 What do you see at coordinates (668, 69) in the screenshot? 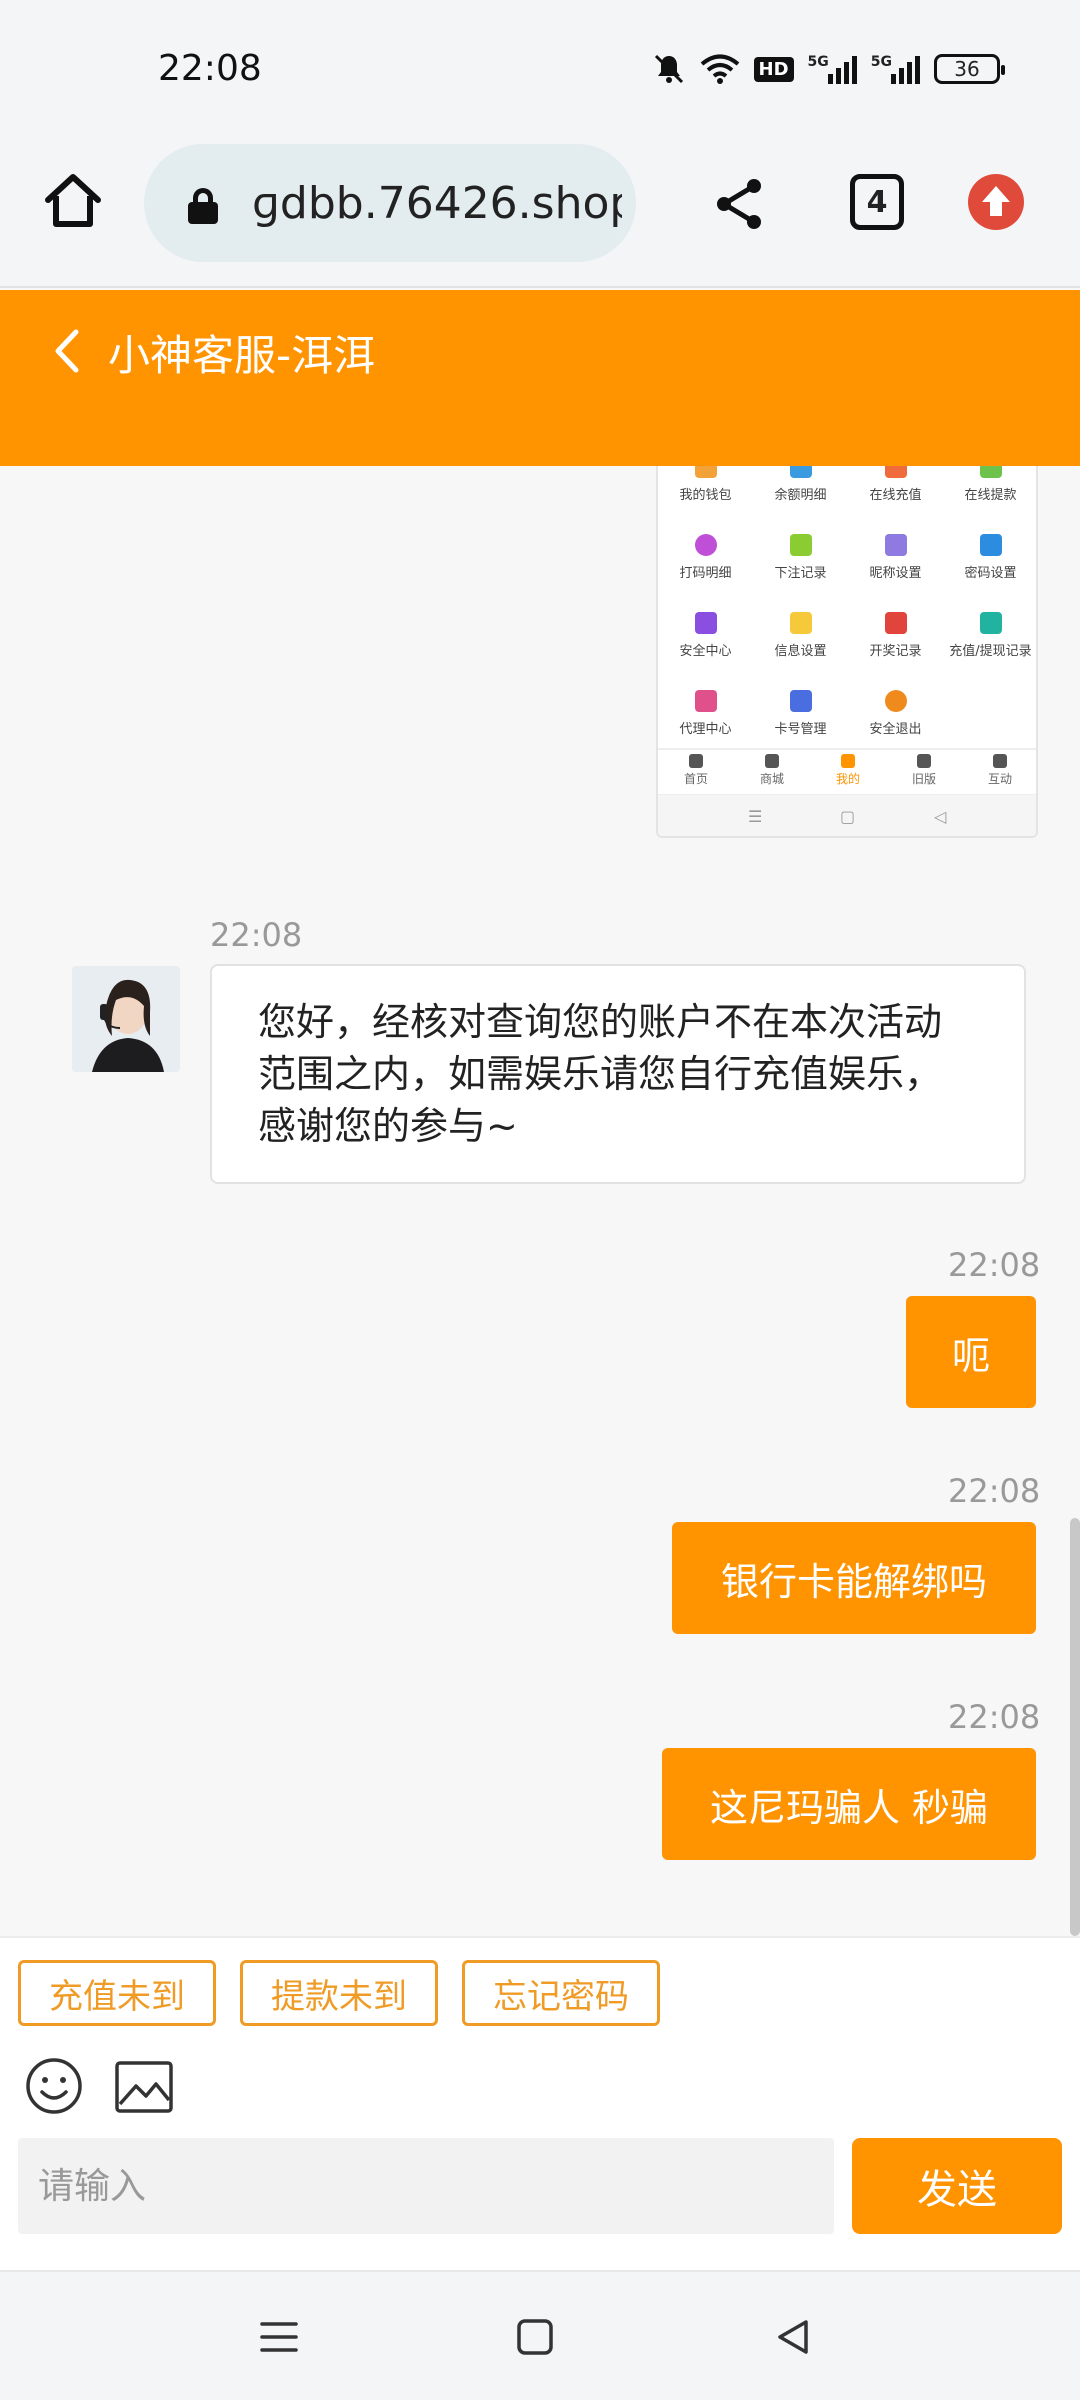
I see `mute-icon` at bounding box center [668, 69].